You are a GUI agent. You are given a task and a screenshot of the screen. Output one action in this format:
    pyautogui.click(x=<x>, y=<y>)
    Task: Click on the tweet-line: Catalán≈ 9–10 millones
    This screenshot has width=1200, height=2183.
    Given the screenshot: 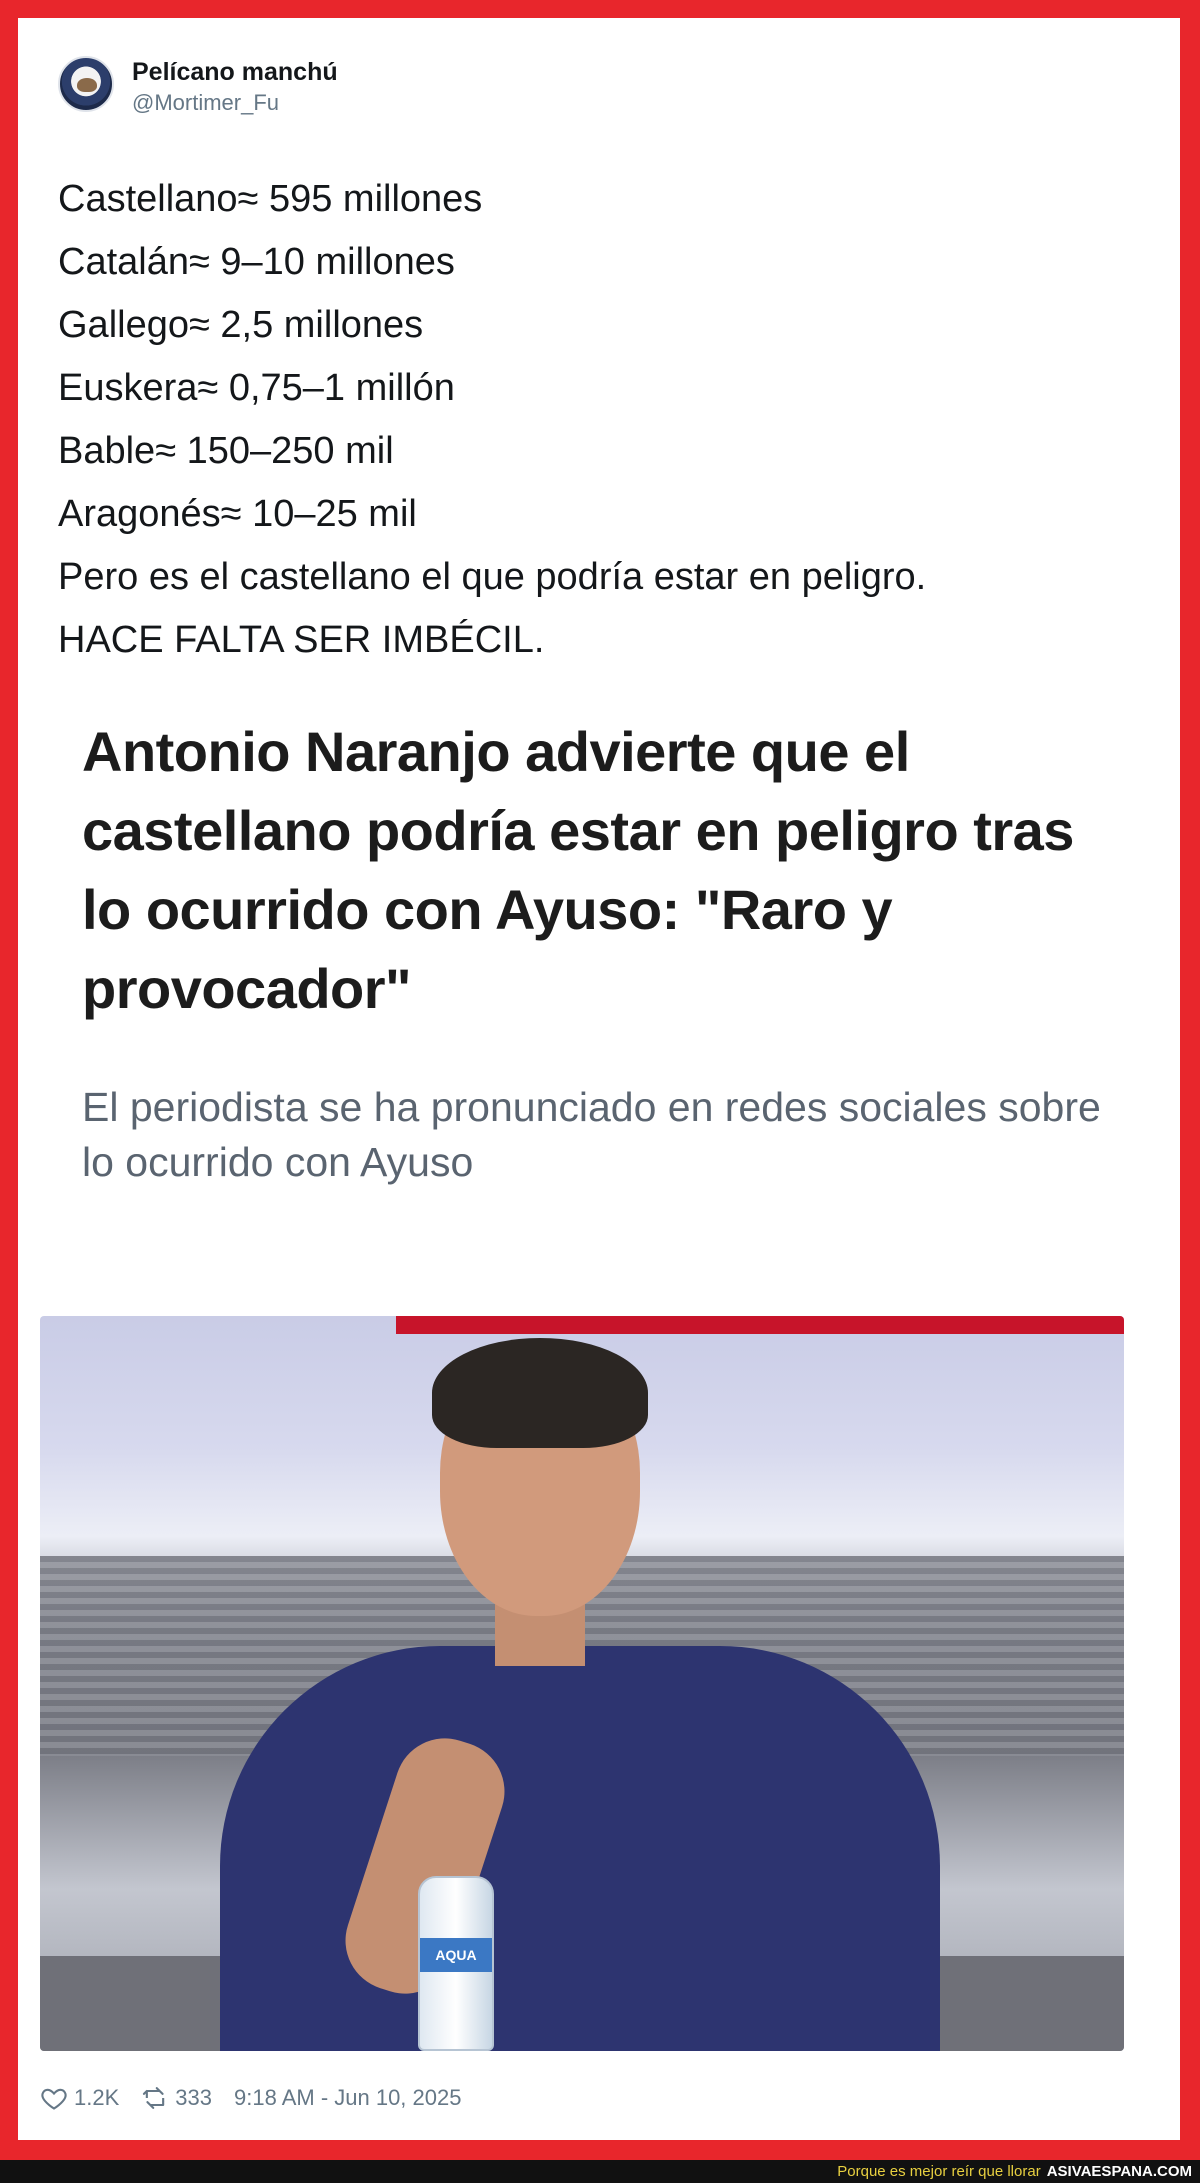 What is the action you would take?
    pyautogui.click(x=256, y=262)
    